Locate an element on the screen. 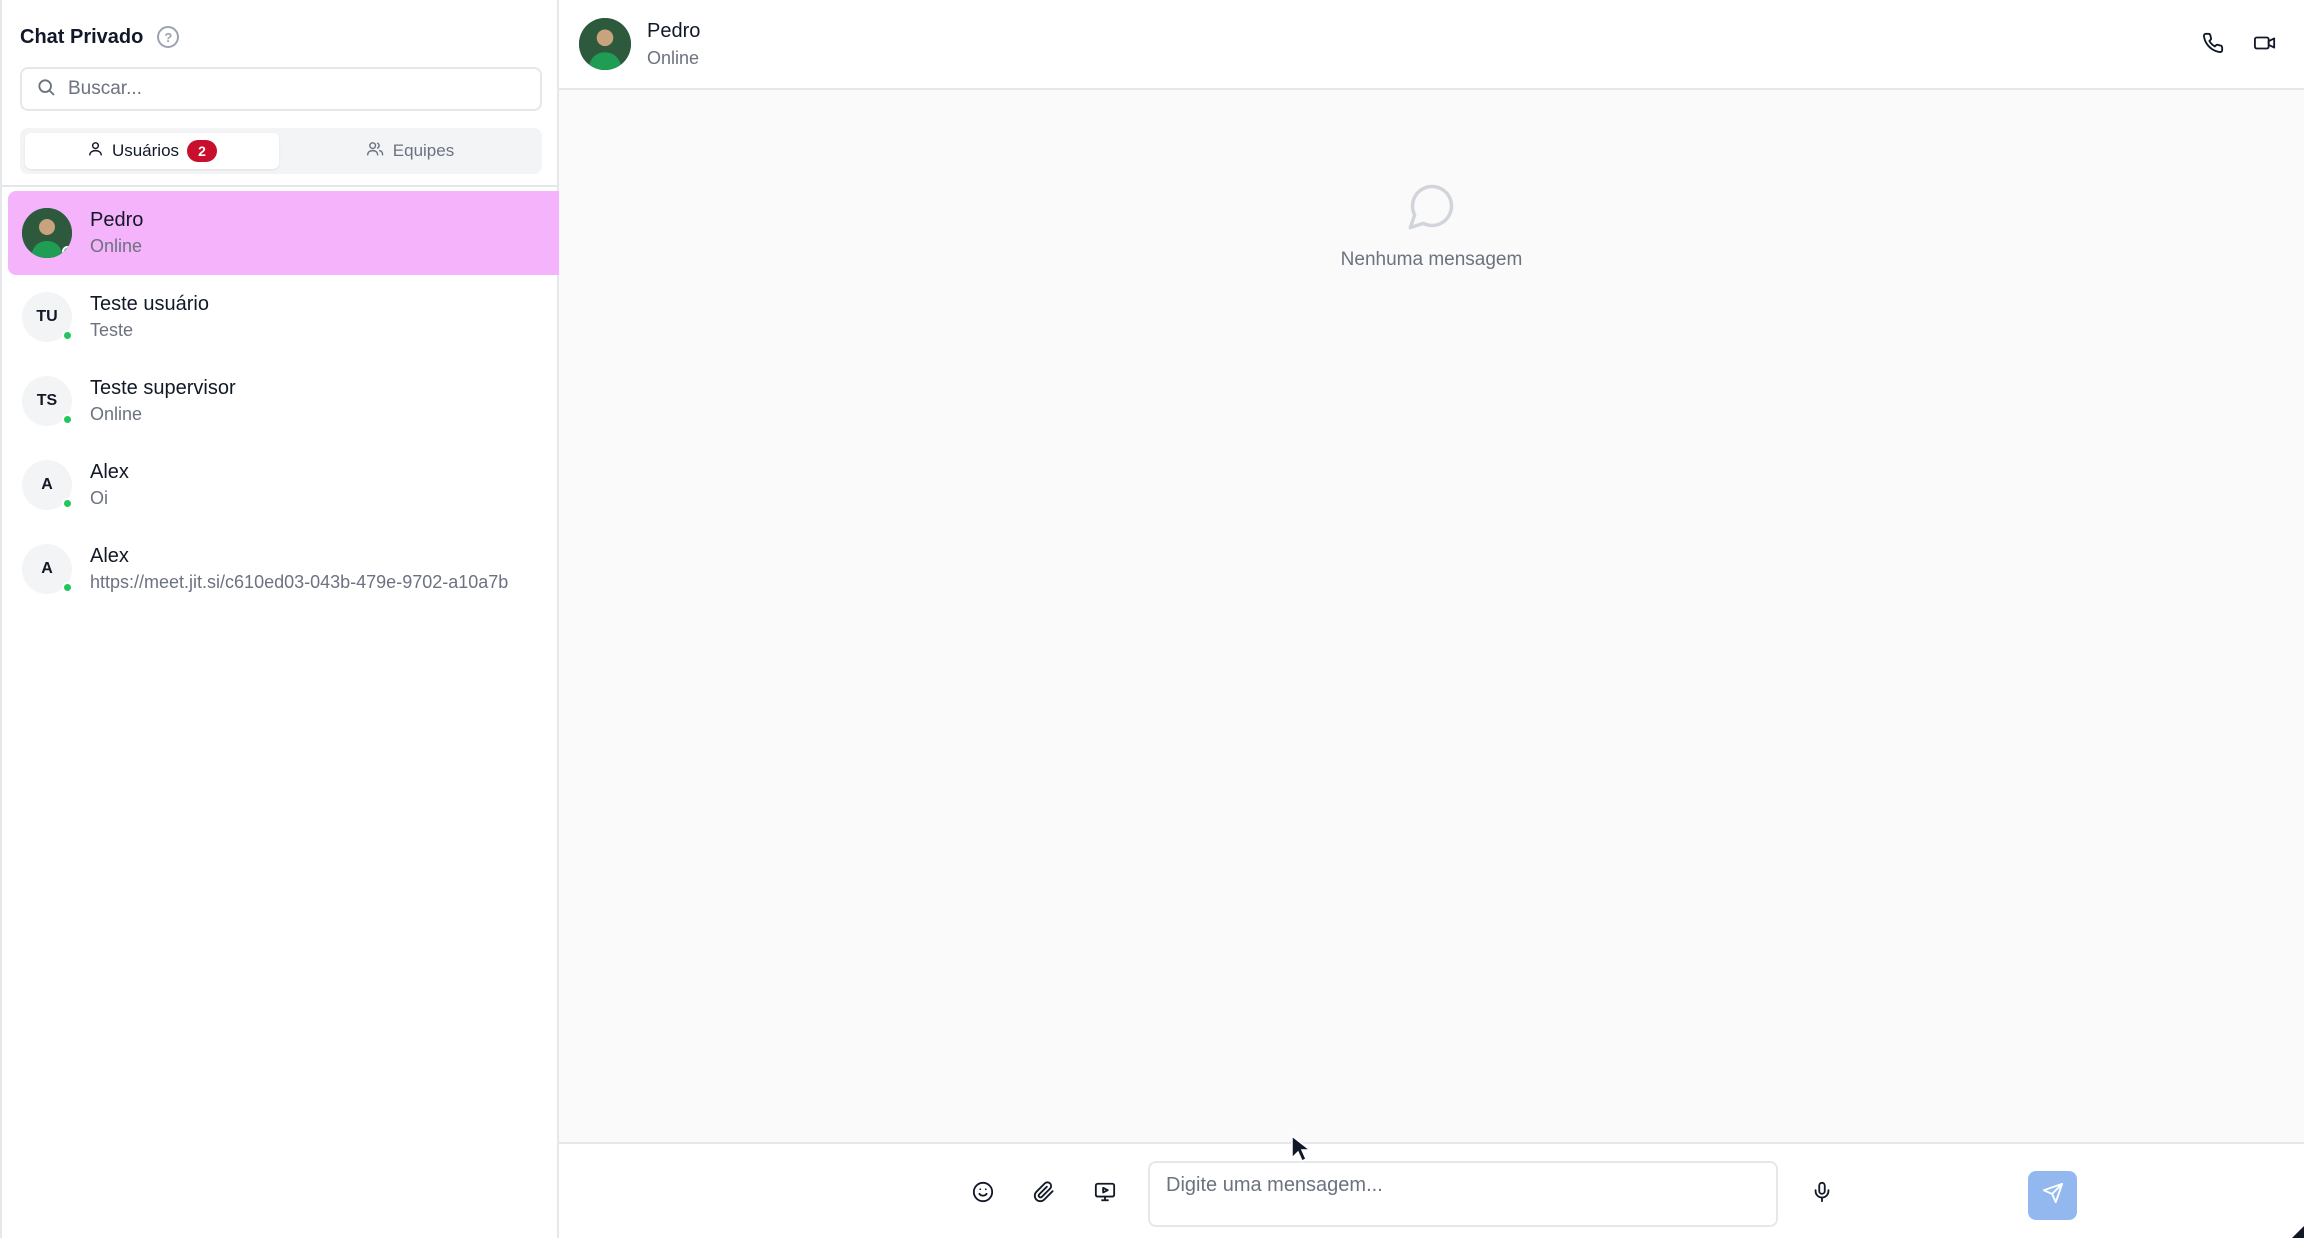 Image resolution: width=2304 pixels, height=1238 pixels. send-button is located at coordinates (2052, 1195).